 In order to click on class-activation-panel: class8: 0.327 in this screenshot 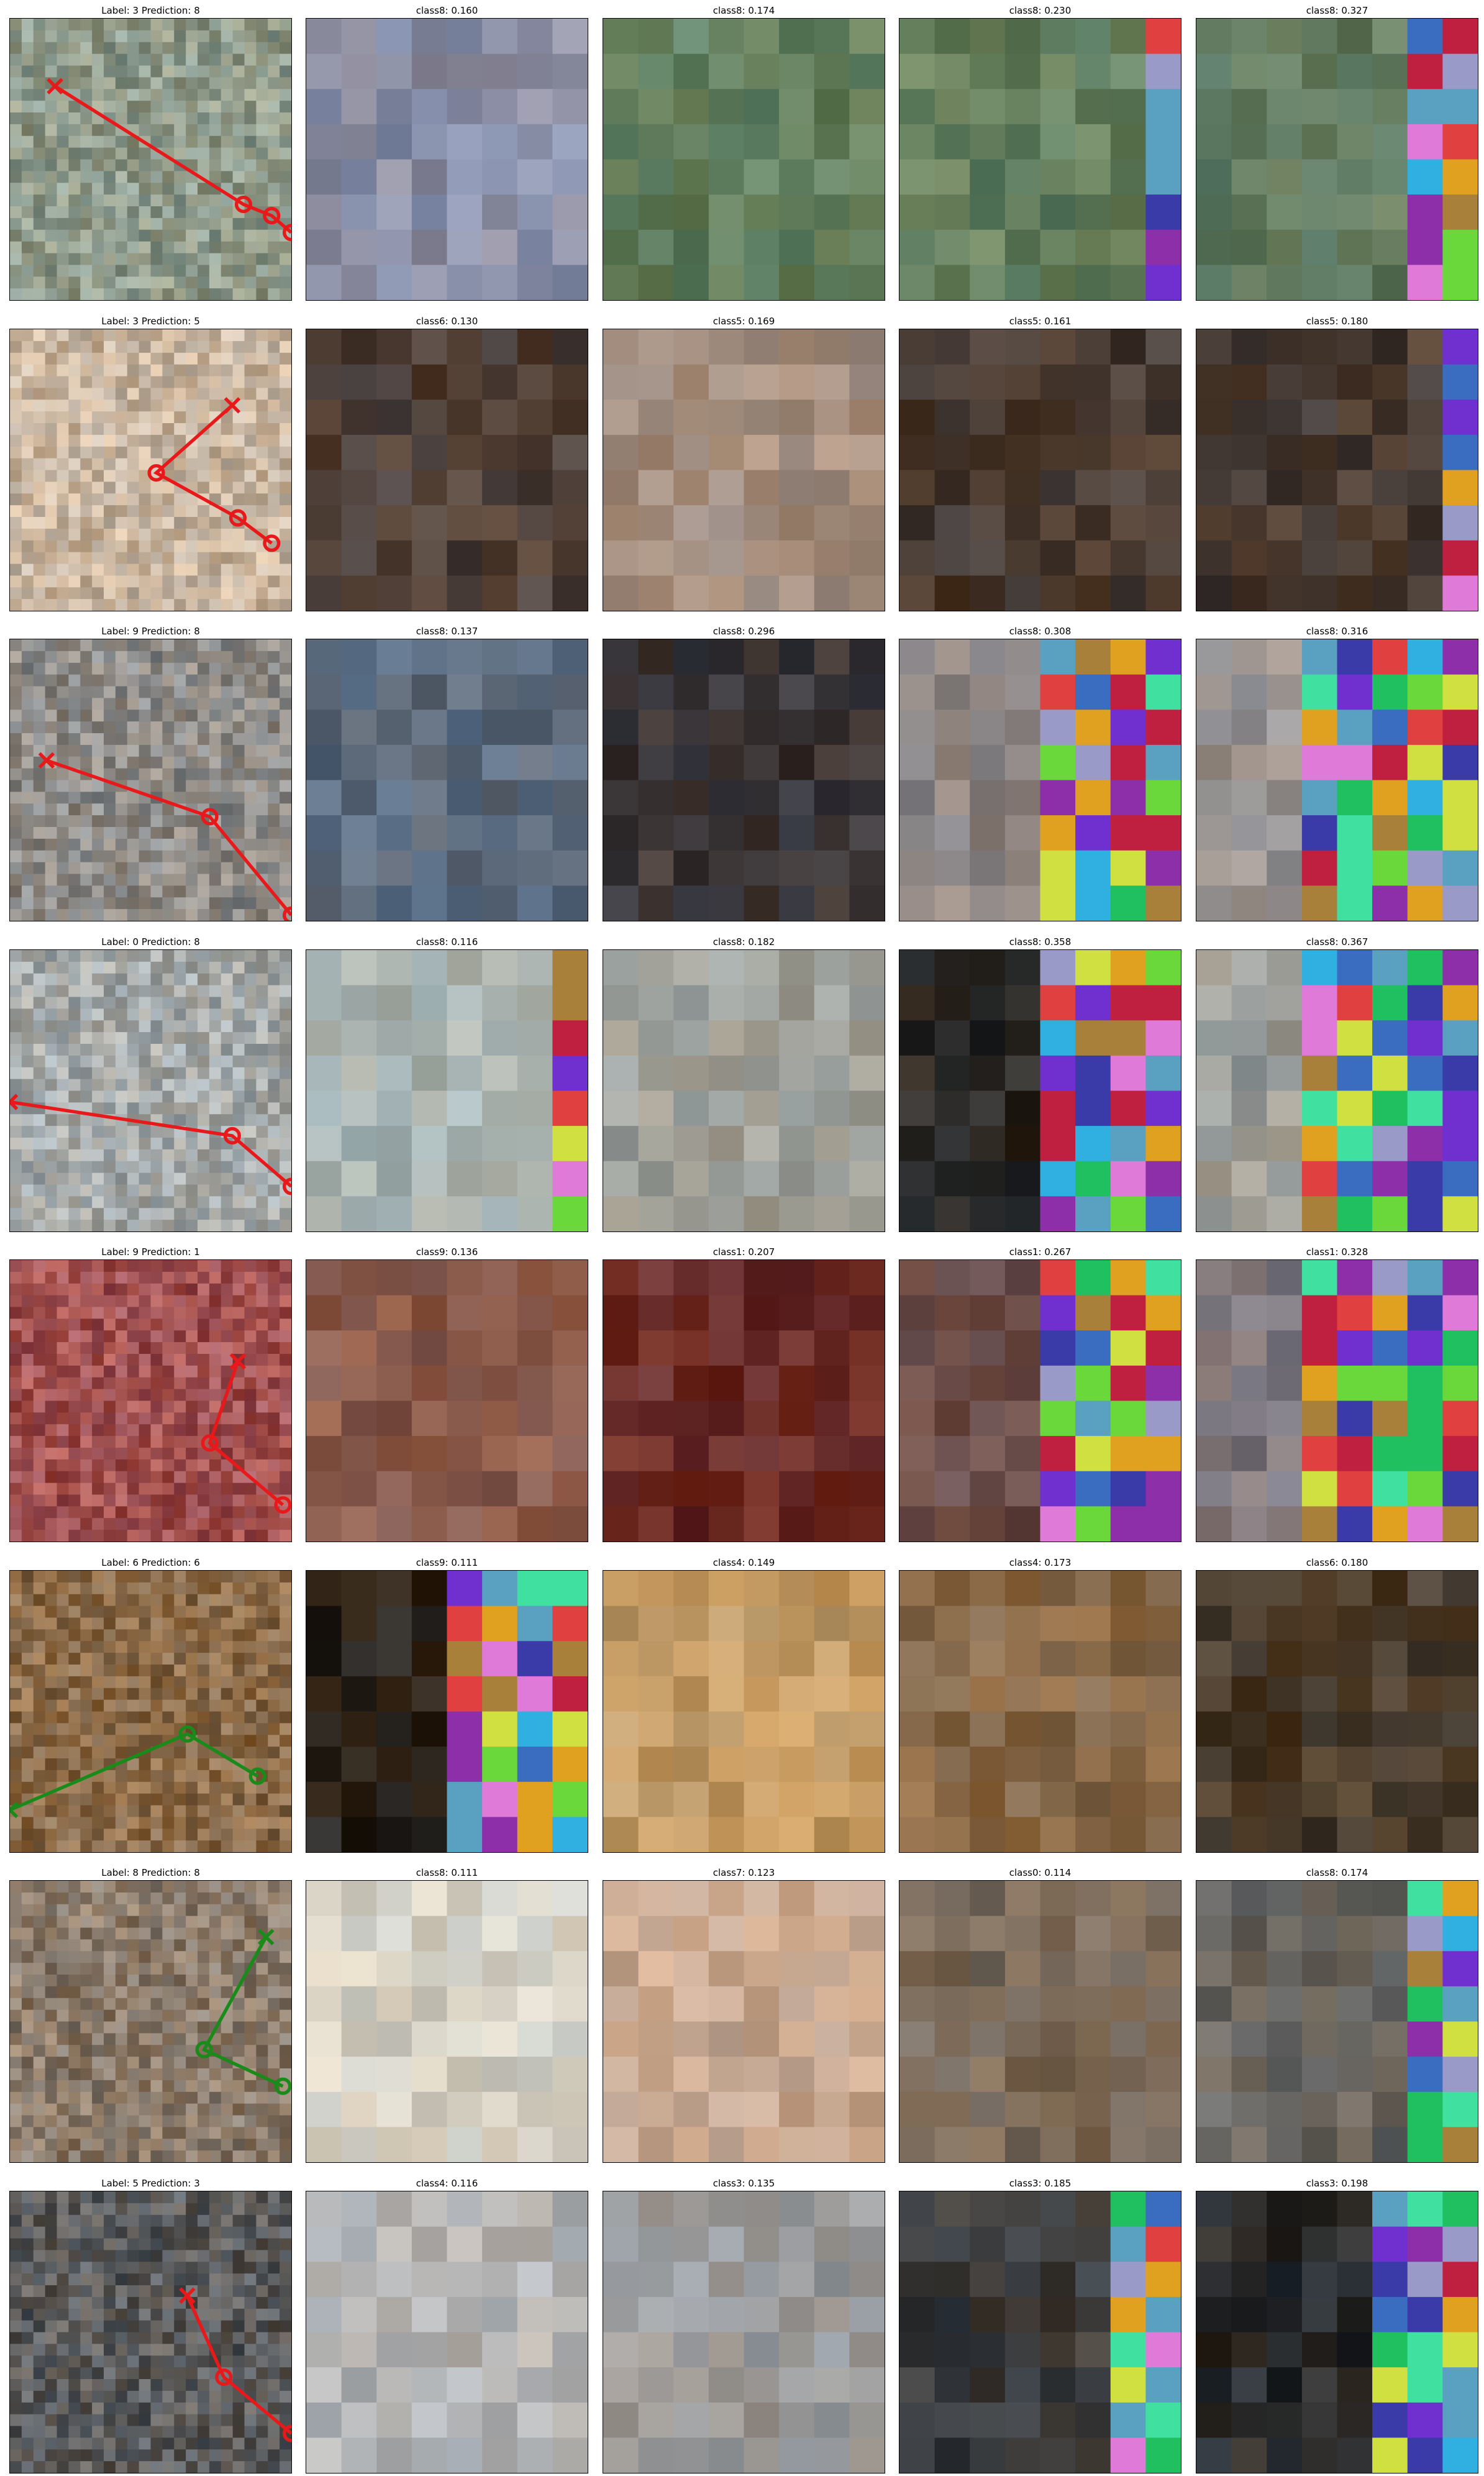, I will do `click(1337, 153)`.